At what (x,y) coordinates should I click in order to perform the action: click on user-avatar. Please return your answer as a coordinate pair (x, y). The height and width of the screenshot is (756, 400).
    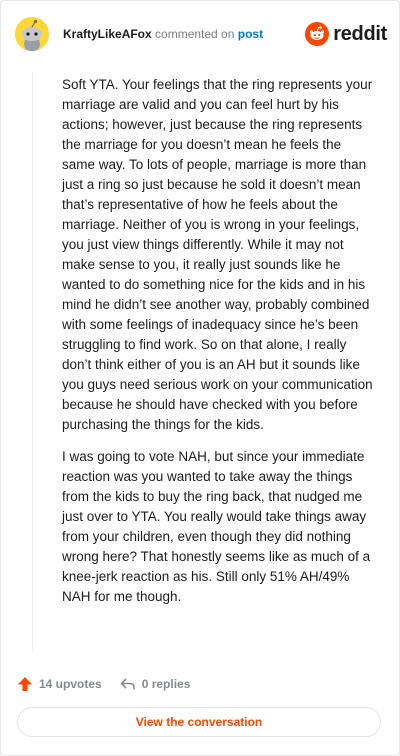
    Looking at the image, I should click on (32, 34).